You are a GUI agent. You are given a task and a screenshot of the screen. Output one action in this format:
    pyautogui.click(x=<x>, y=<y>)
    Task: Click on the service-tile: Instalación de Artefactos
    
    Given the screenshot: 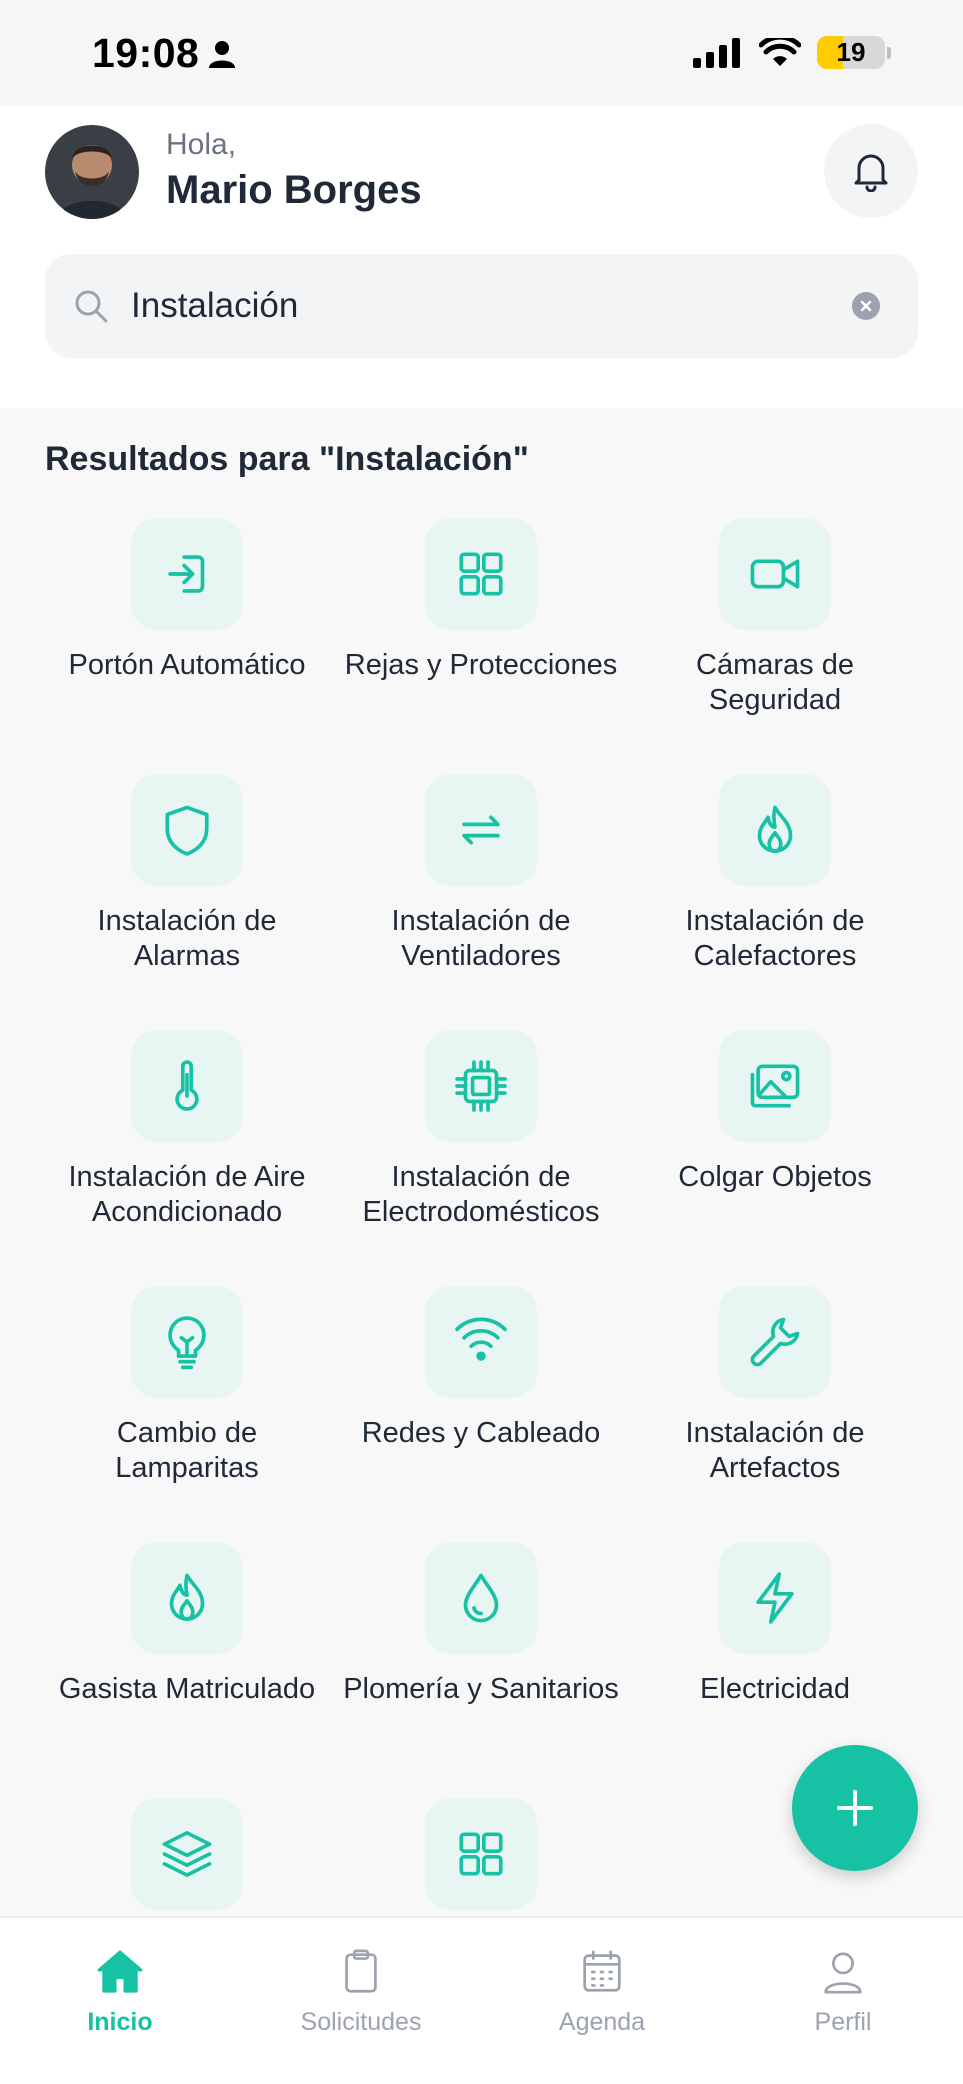 What is the action you would take?
    pyautogui.click(x=775, y=1386)
    